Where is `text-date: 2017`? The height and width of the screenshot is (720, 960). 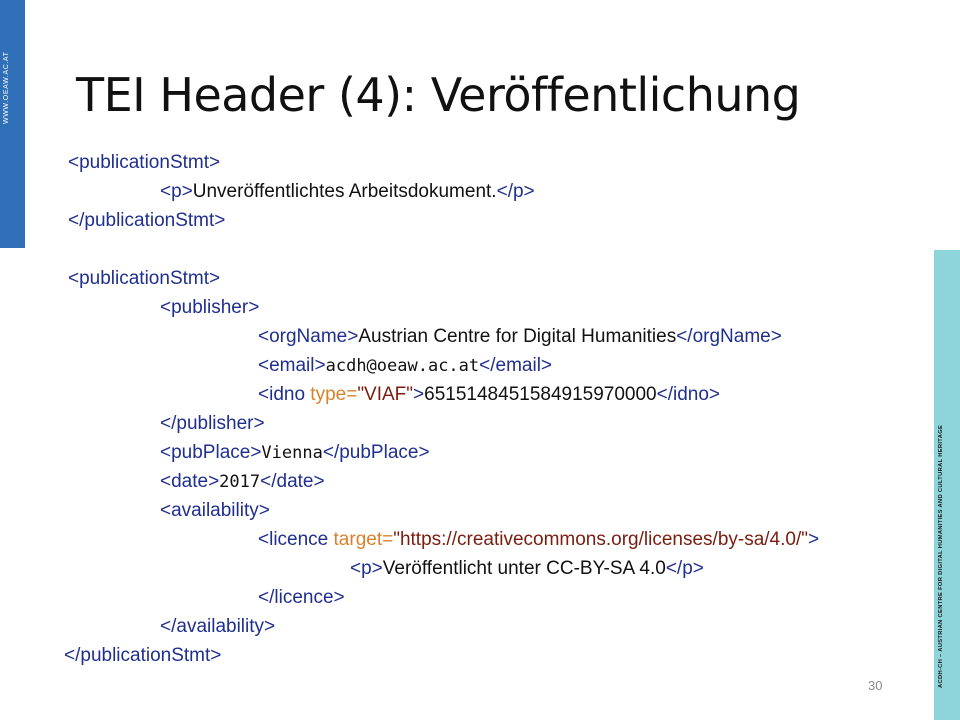 text-date: 2017 is located at coordinates (240, 482).